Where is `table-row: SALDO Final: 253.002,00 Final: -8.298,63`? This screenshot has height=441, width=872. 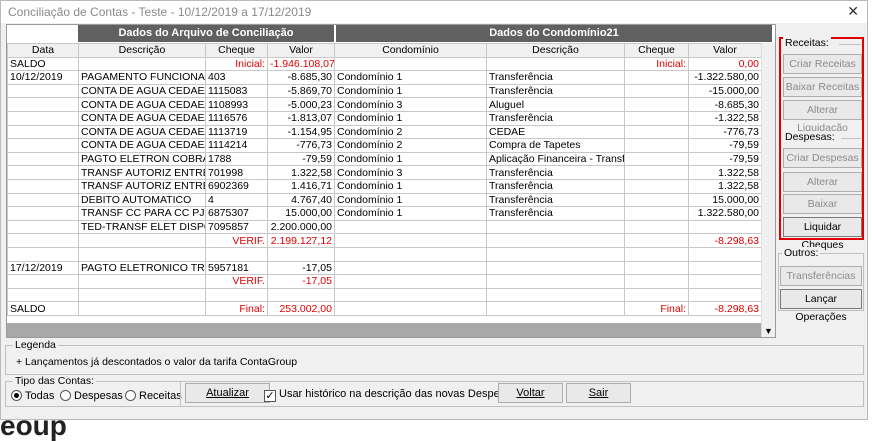 table-row: SALDO Final: 253.002,00 Final: -8.298,63 is located at coordinates (384, 308).